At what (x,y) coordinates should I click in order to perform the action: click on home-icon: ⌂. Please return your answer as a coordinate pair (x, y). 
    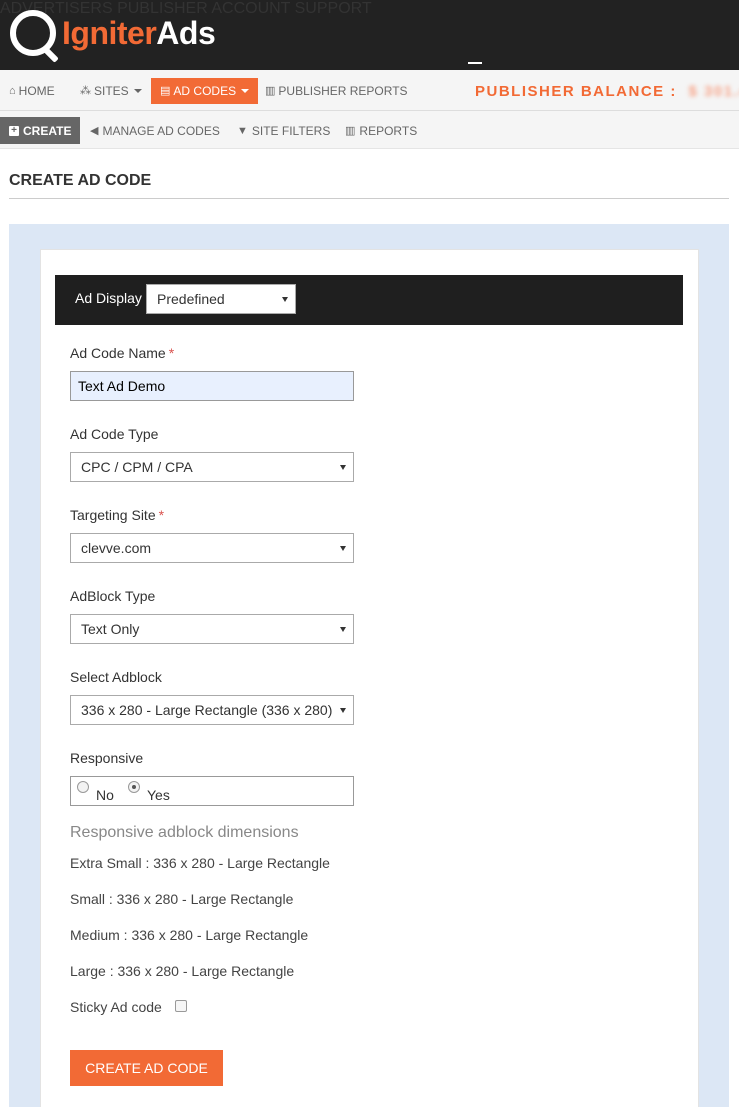
    Looking at the image, I should click on (12, 90).